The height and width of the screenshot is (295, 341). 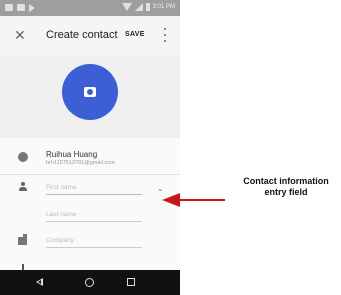 What do you see at coordinates (9, 7) in the screenshot?
I see `notification-icon` at bounding box center [9, 7].